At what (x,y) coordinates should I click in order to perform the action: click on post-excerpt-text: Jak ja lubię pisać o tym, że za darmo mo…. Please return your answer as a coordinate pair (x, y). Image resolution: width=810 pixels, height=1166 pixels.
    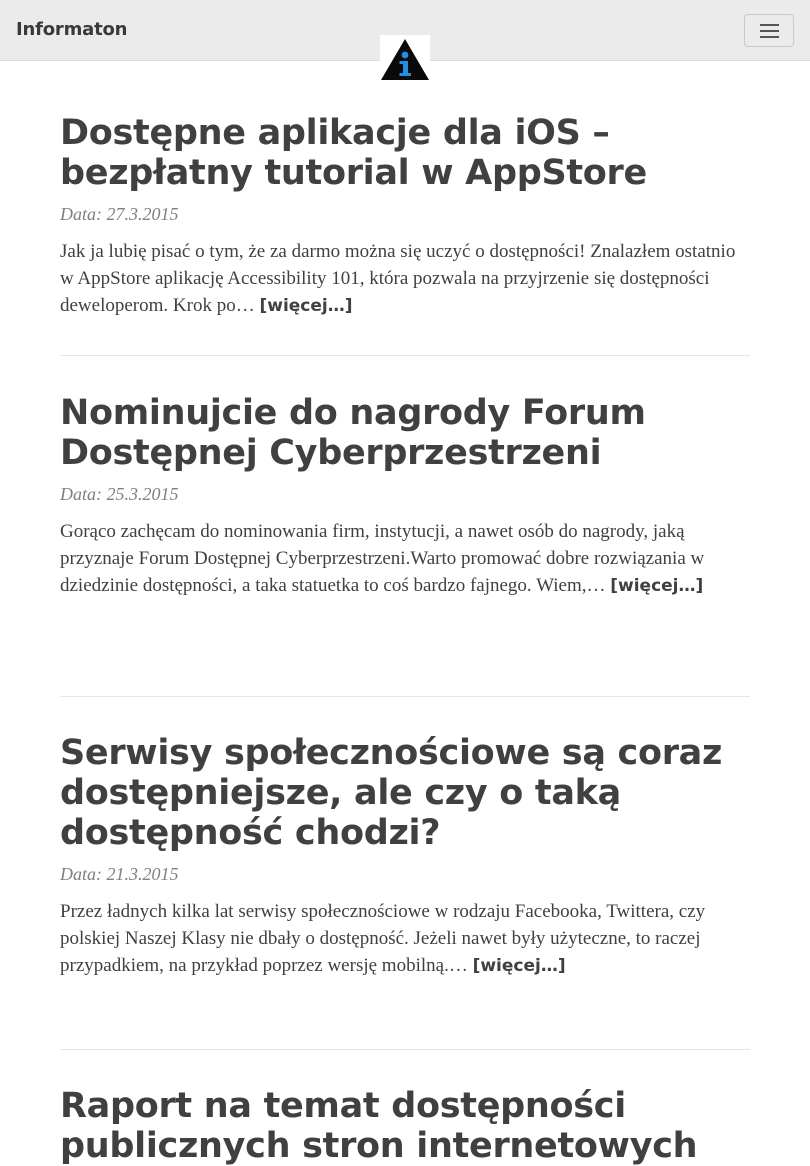
    Looking at the image, I should click on (398, 278).